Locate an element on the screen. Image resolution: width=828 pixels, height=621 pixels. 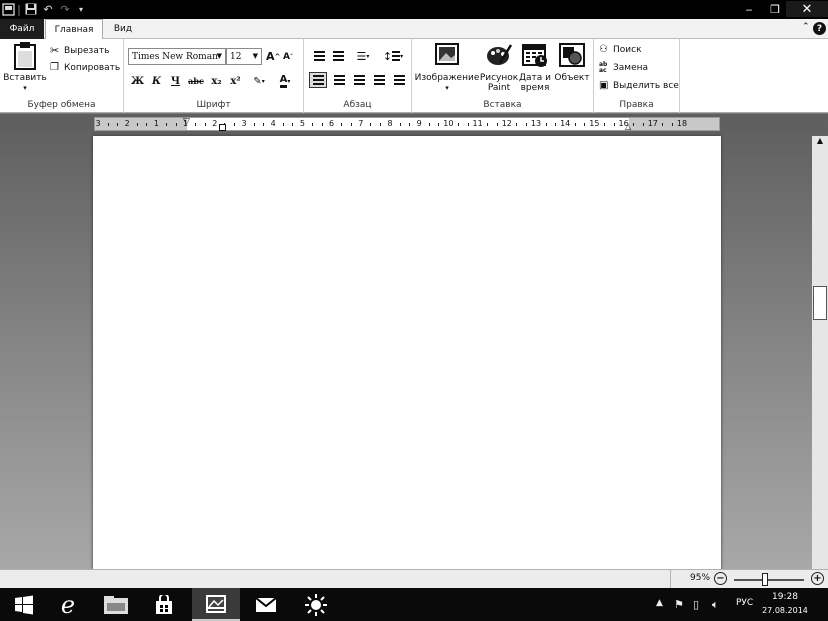
volume-icon: 🔈︎ is located at coordinates (715, 605).